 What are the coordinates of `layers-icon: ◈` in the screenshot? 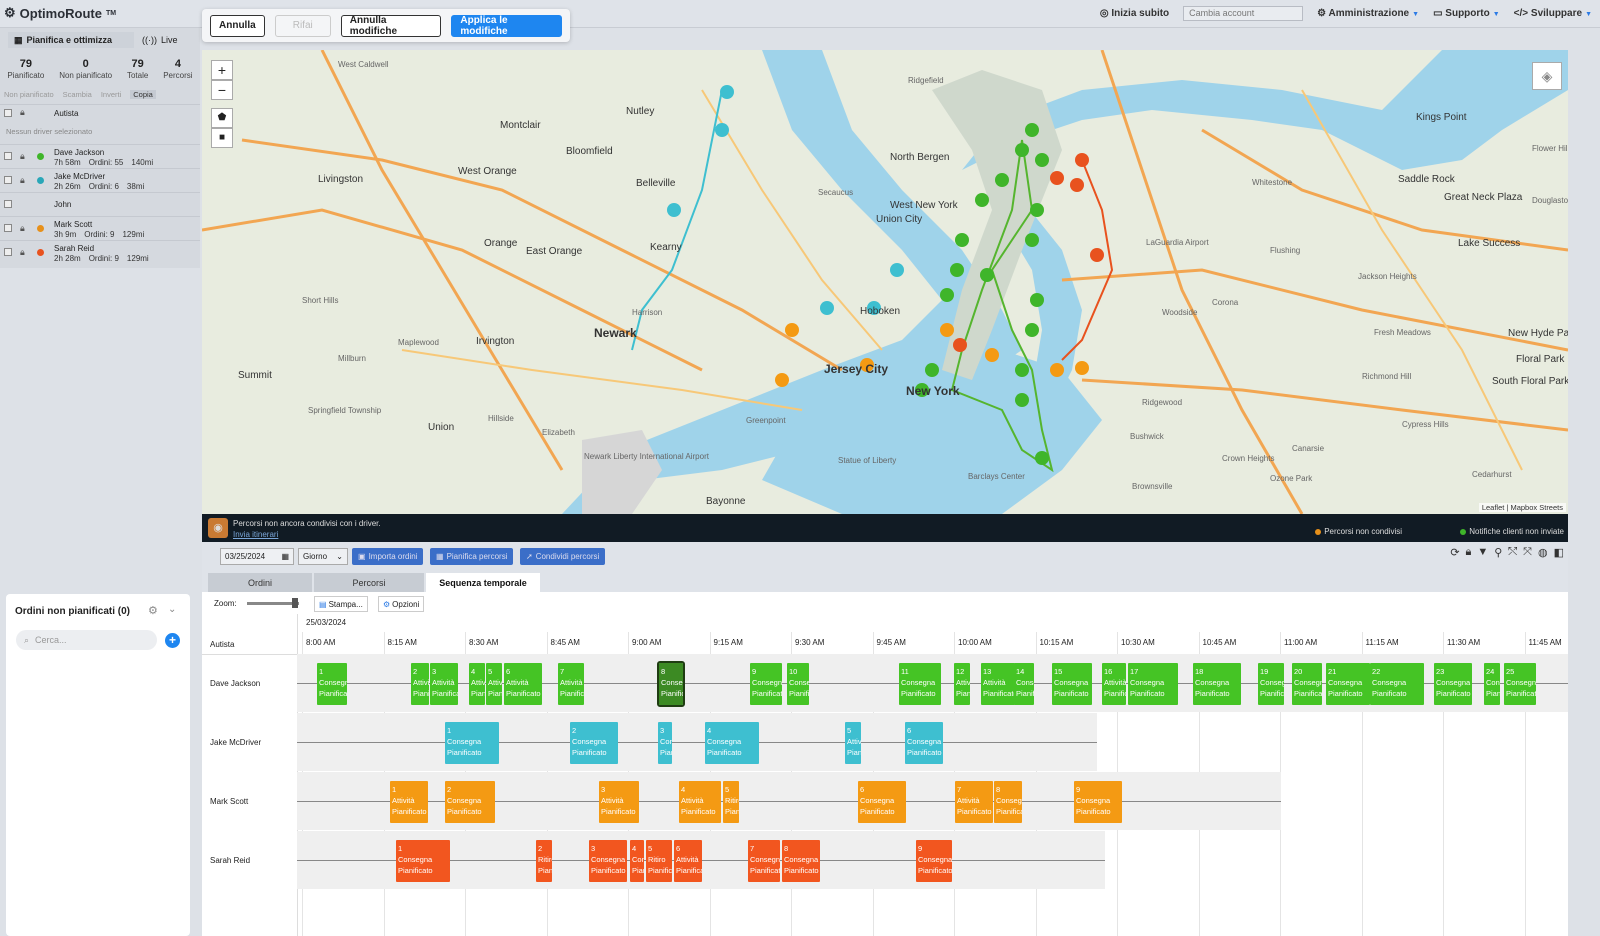 It's located at (1547, 76).